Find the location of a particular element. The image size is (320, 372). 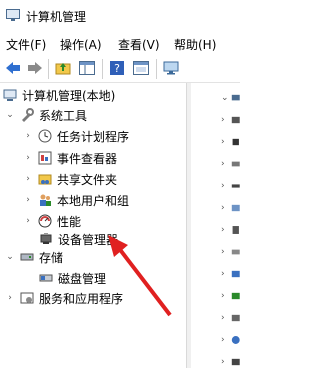

storage-icon is located at coordinates (27, 257).